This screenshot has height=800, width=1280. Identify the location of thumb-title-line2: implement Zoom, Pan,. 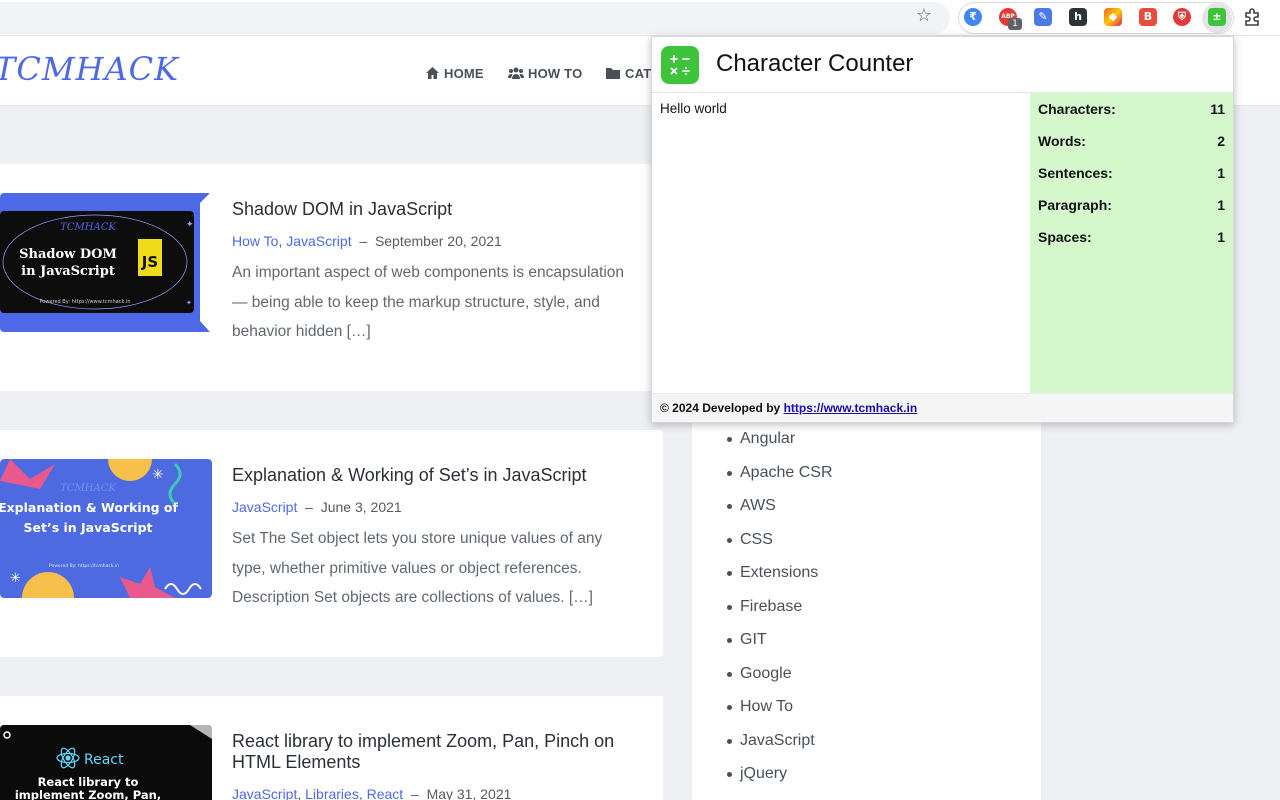
(88, 794).